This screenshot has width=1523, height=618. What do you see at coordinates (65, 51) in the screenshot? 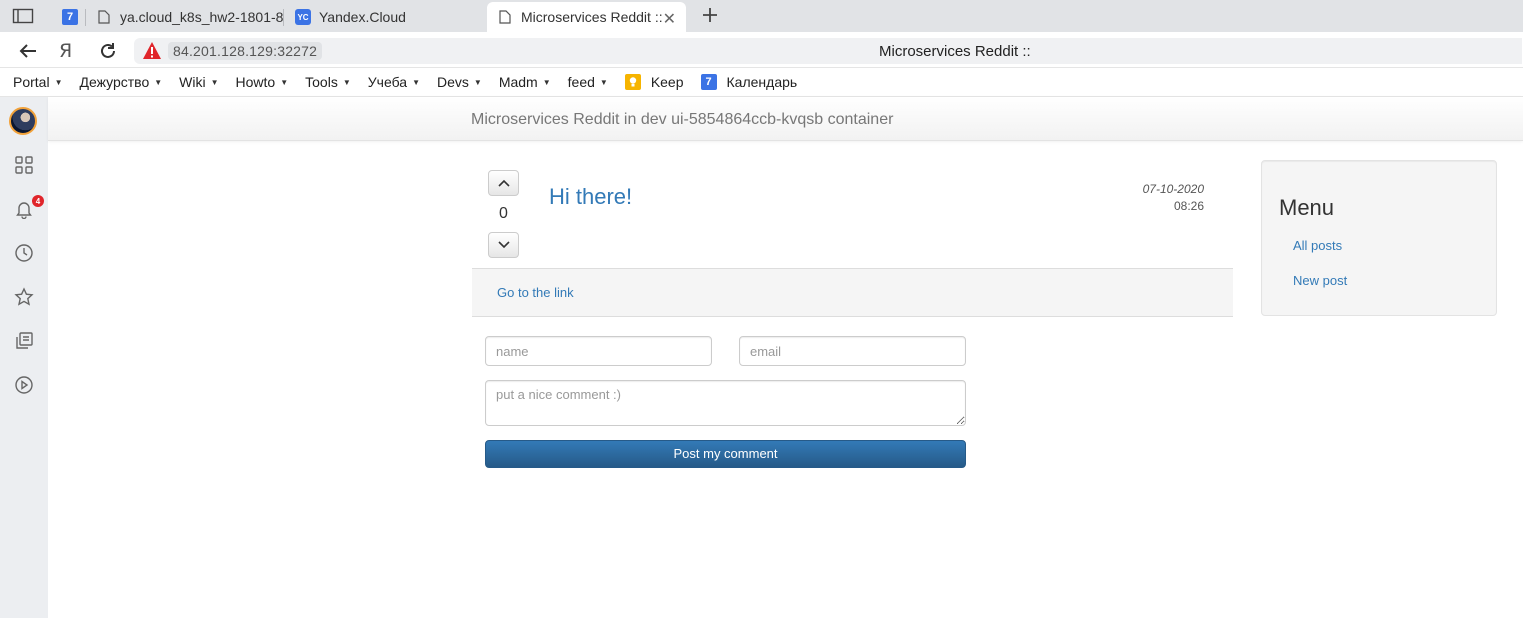
I see `yandex-logo: Я` at bounding box center [65, 51].